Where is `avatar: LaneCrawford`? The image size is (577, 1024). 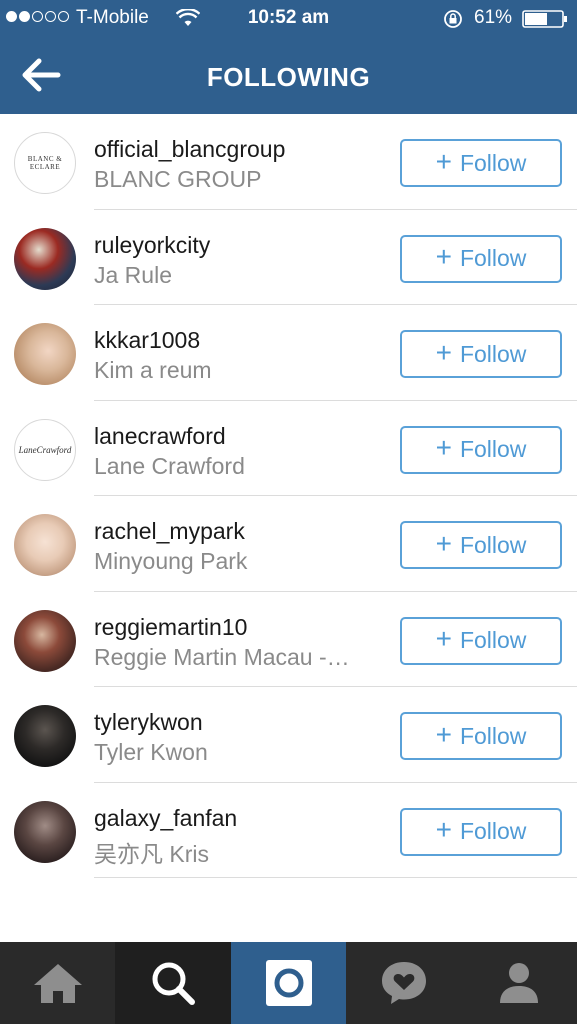
avatar: LaneCrawford is located at coordinates (45, 449).